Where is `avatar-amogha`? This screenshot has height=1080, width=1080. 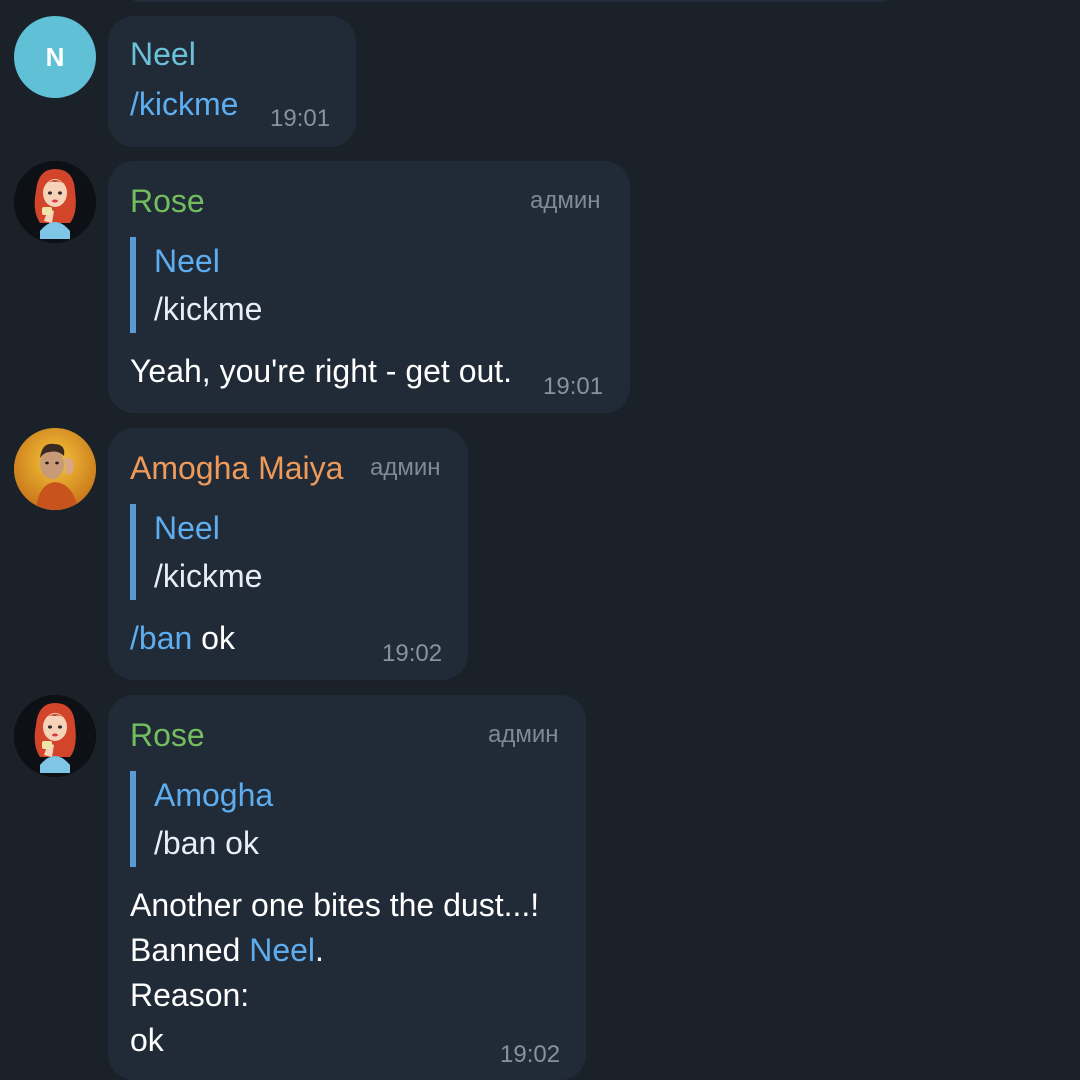 avatar-amogha is located at coordinates (55, 469).